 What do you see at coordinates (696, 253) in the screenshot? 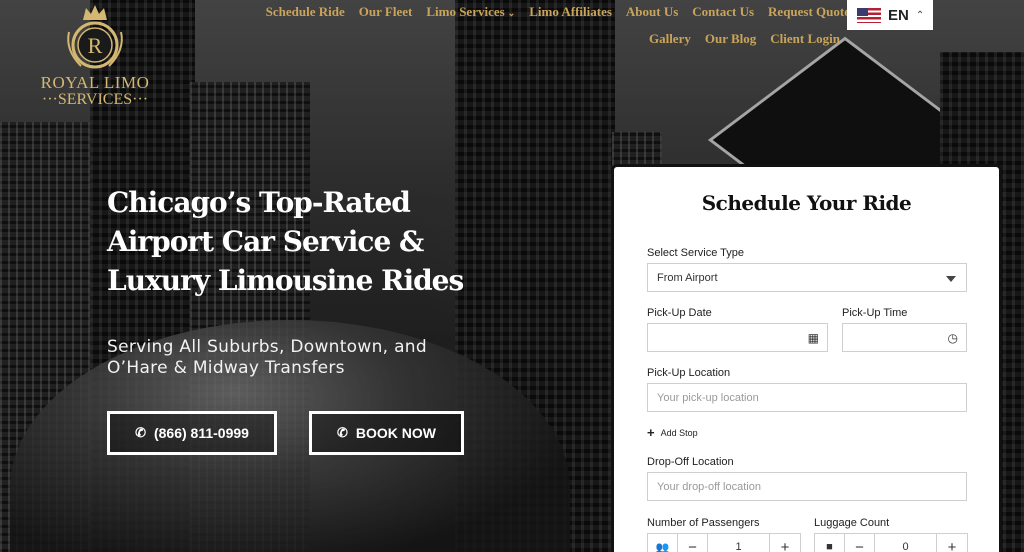
I see `service-type-label: Select Service Type` at bounding box center [696, 253].